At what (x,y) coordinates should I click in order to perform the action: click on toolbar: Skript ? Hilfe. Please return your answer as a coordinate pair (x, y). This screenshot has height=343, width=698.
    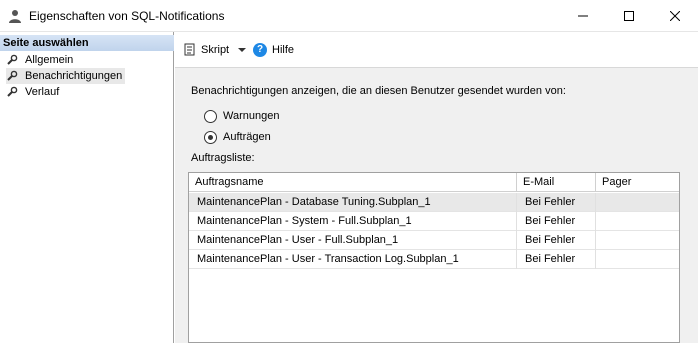
    Looking at the image, I should click on (436, 50).